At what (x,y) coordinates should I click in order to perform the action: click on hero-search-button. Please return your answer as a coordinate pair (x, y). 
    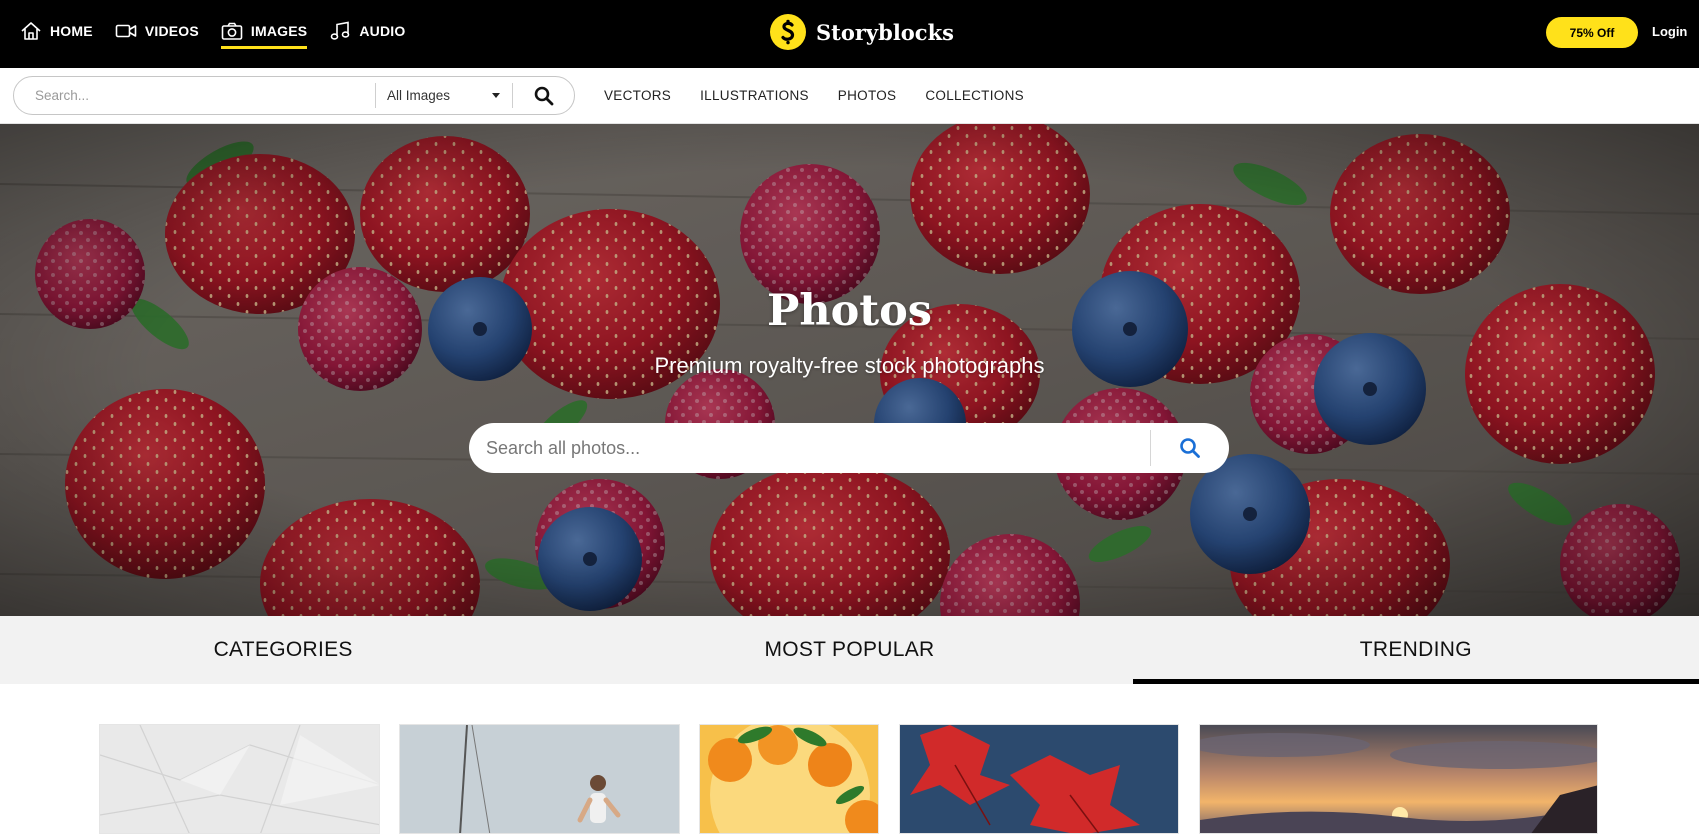
    Looking at the image, I should click on (1190, 448).